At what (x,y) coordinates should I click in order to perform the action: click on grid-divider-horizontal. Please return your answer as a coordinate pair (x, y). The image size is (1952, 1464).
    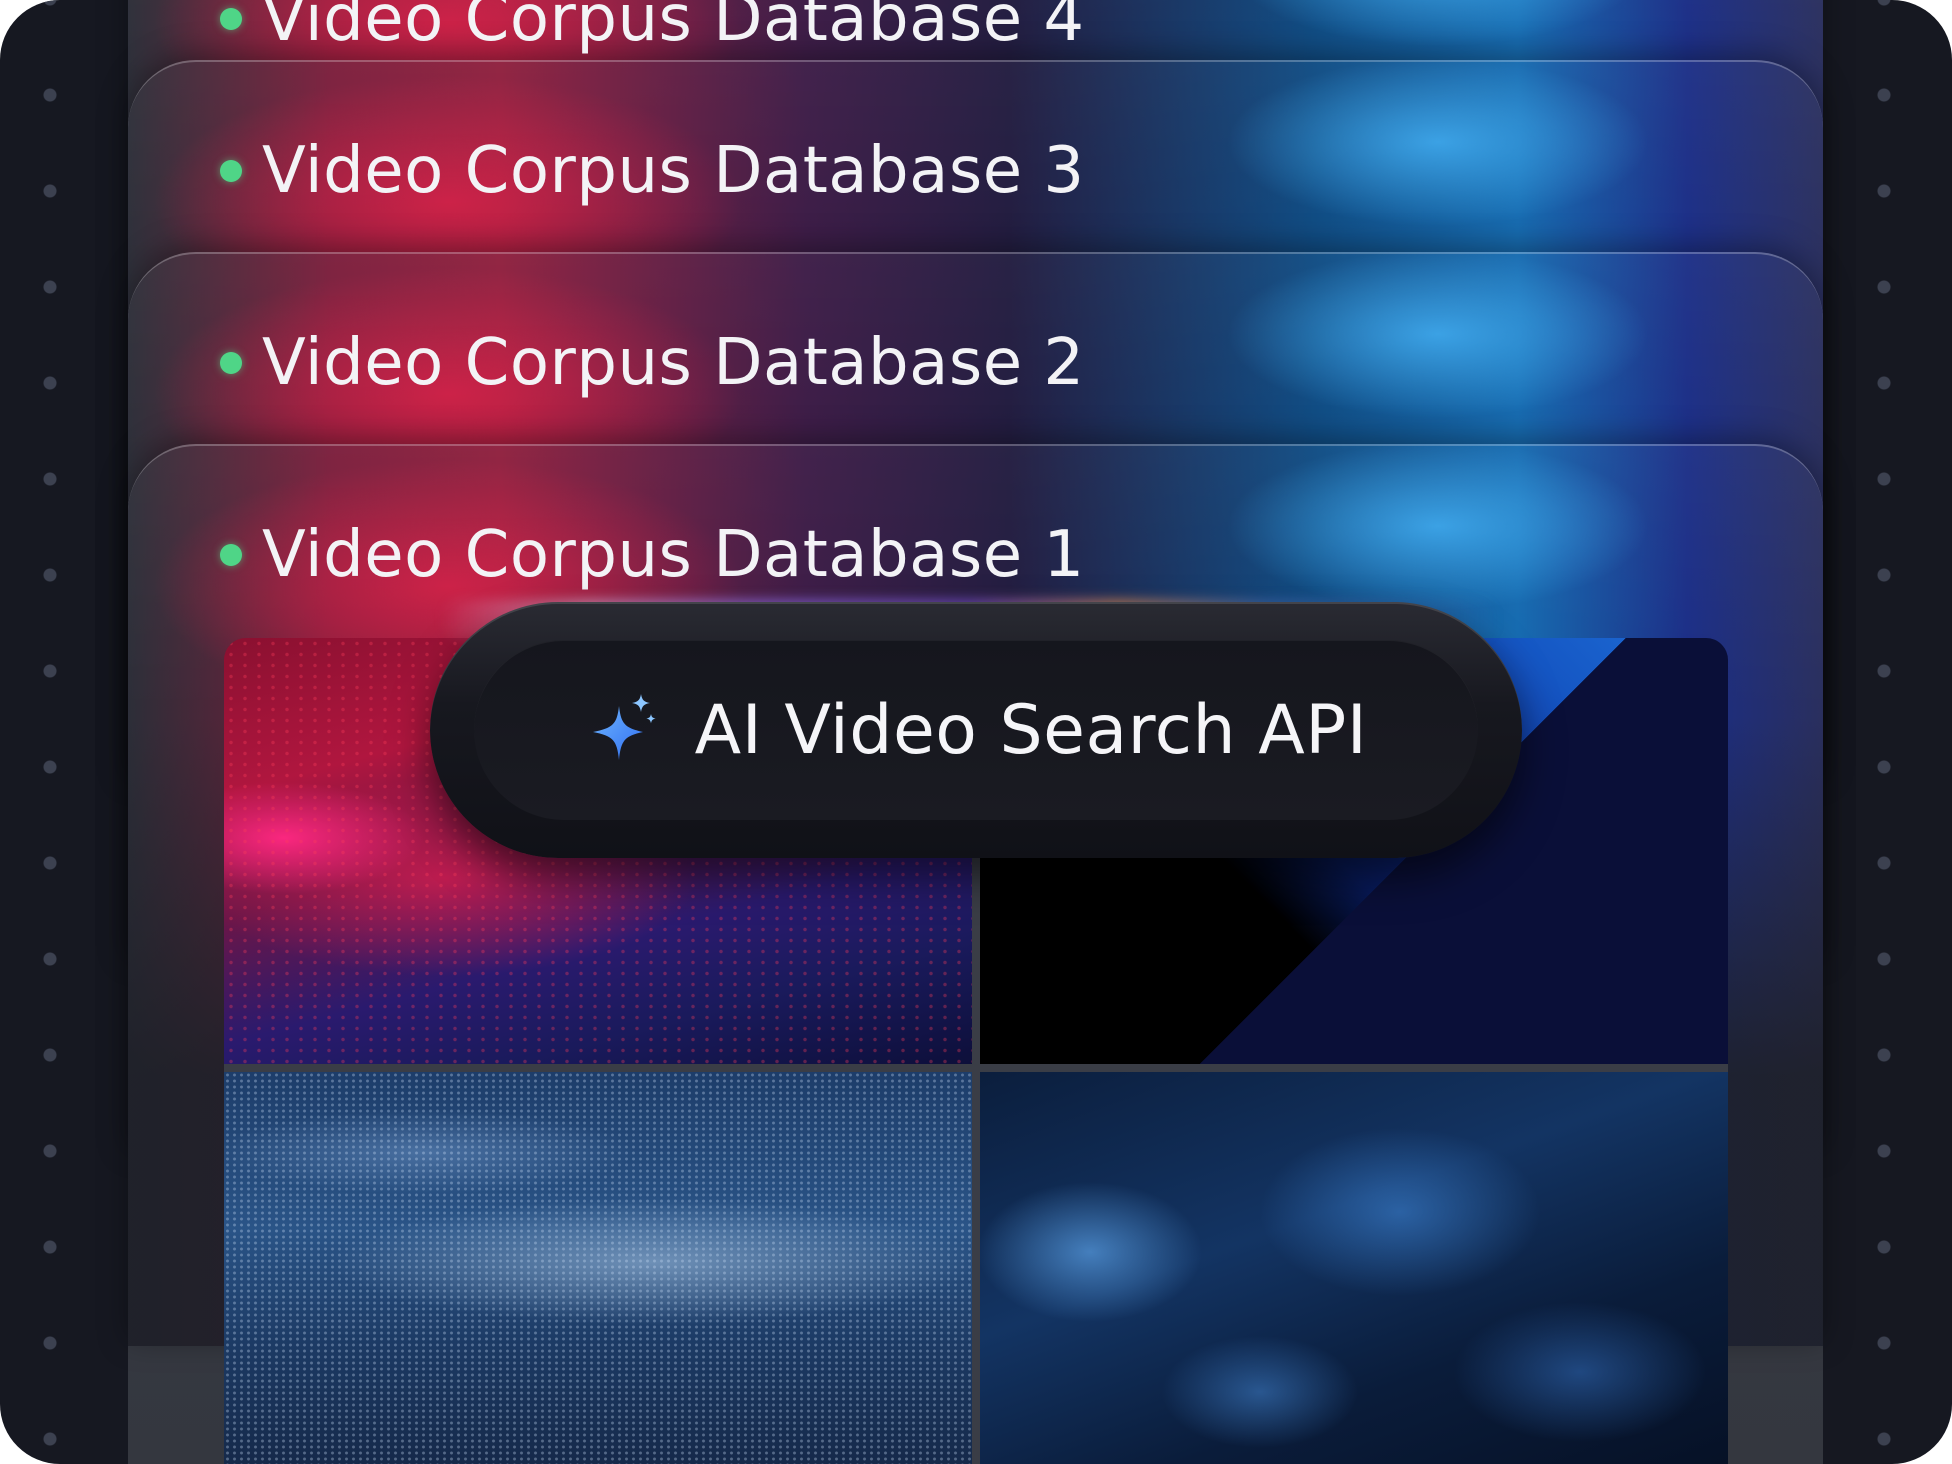
    Looking at the image, I should click on (976, 1068).